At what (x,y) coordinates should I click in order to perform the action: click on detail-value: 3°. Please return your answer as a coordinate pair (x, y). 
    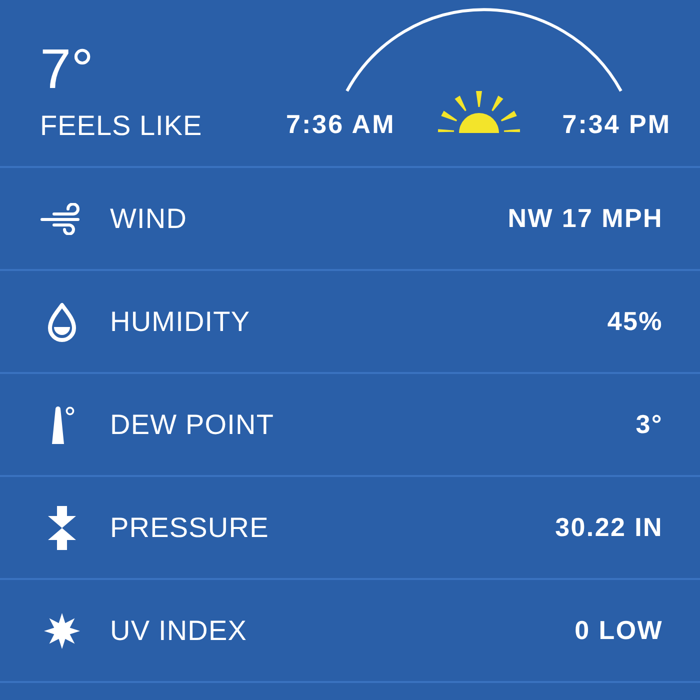
    Looking at the image, I should click on (649, 424).